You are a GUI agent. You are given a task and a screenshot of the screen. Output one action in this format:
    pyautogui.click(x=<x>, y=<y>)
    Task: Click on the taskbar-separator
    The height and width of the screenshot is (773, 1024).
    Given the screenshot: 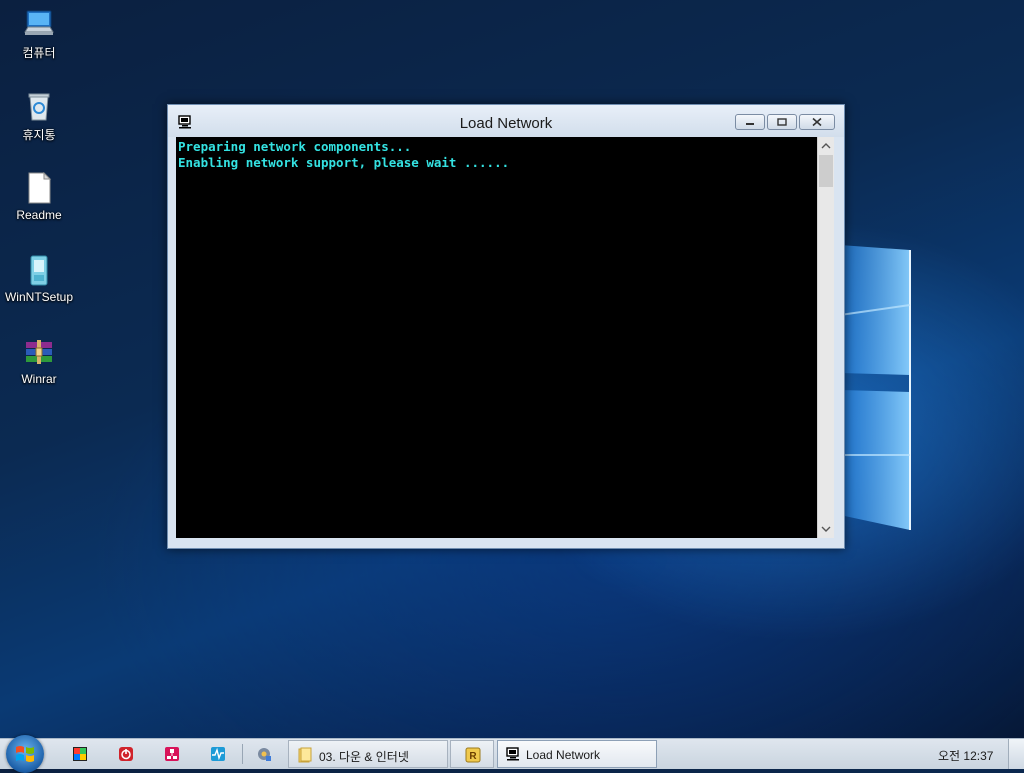 What is the action you would take?
    pyautogui.click(x=242, y=754)
    